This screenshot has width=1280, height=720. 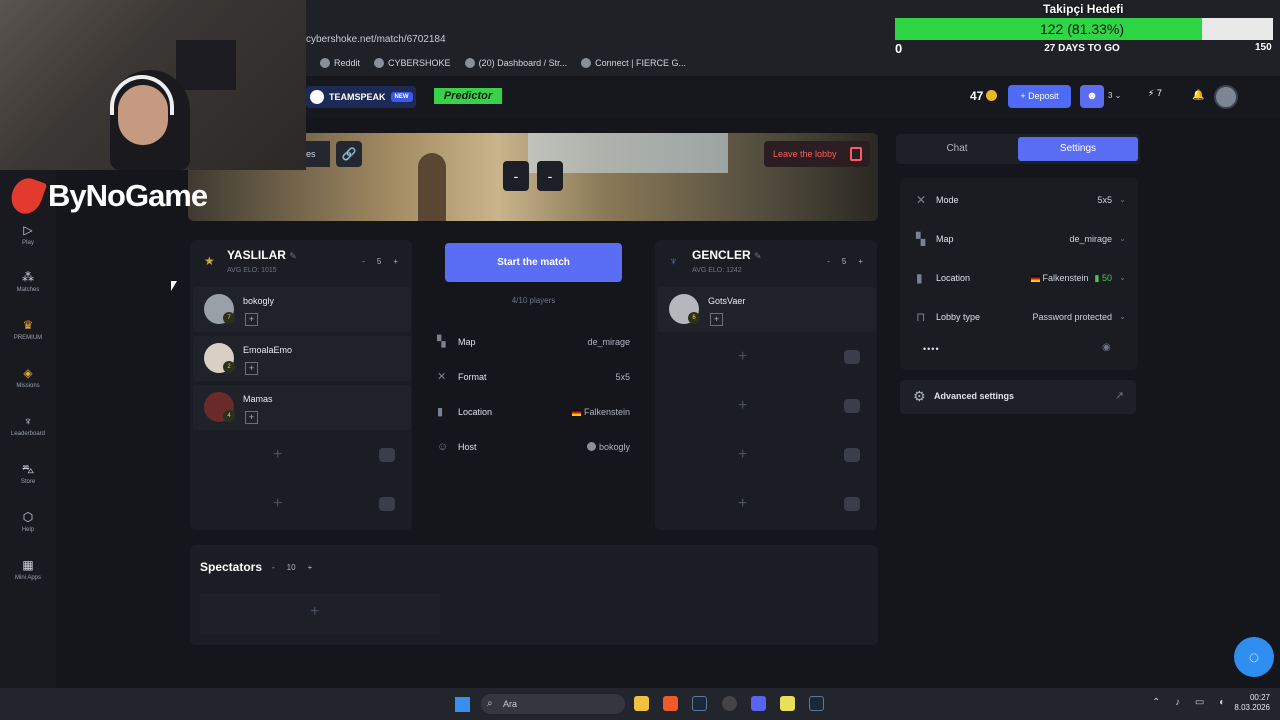 What do you see at coordinates (28, 425) in the screenshot?
I see `sidebar-item-leaderboard: ♆ Leaderboard` at bounding box center [28, 425].